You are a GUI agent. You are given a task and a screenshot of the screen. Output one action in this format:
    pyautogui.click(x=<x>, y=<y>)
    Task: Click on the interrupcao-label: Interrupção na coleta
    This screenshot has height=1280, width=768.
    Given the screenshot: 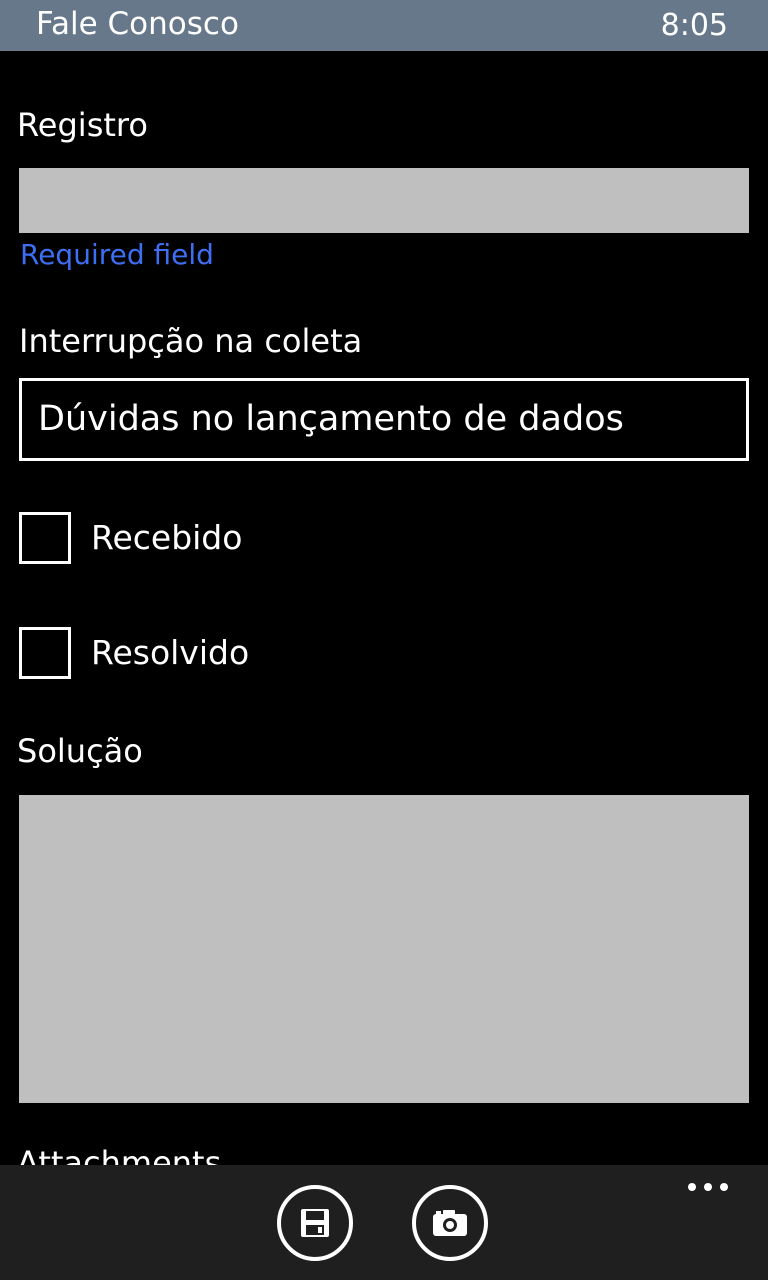 What is the action you would take?
    pyautogui.click(x=191, y=341)
    